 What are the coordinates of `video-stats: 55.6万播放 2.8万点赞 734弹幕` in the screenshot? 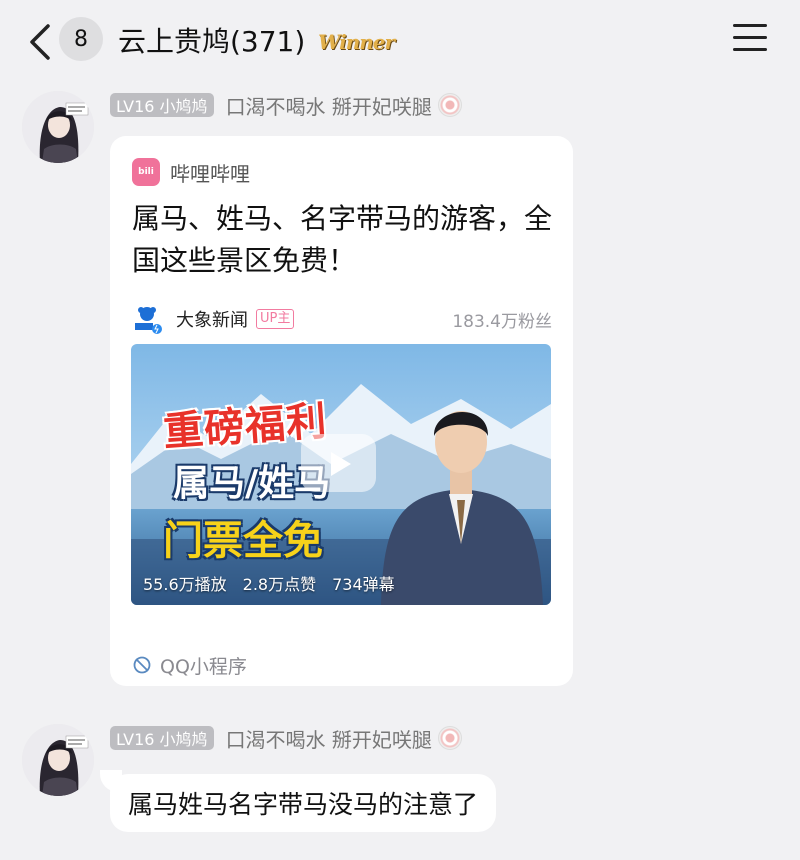 It's located at (269, 583).